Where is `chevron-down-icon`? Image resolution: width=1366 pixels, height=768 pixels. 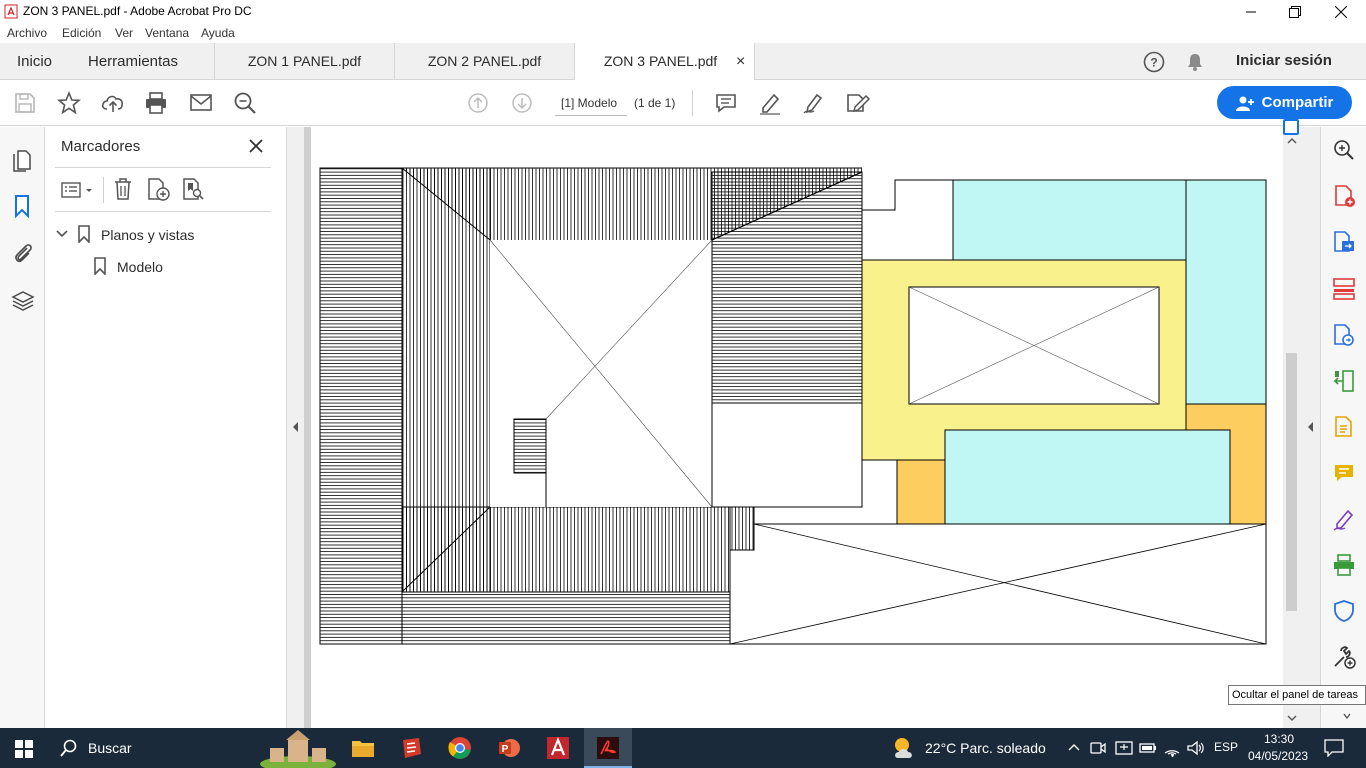
chevron-down-icon is located at coordinates (62, 234).